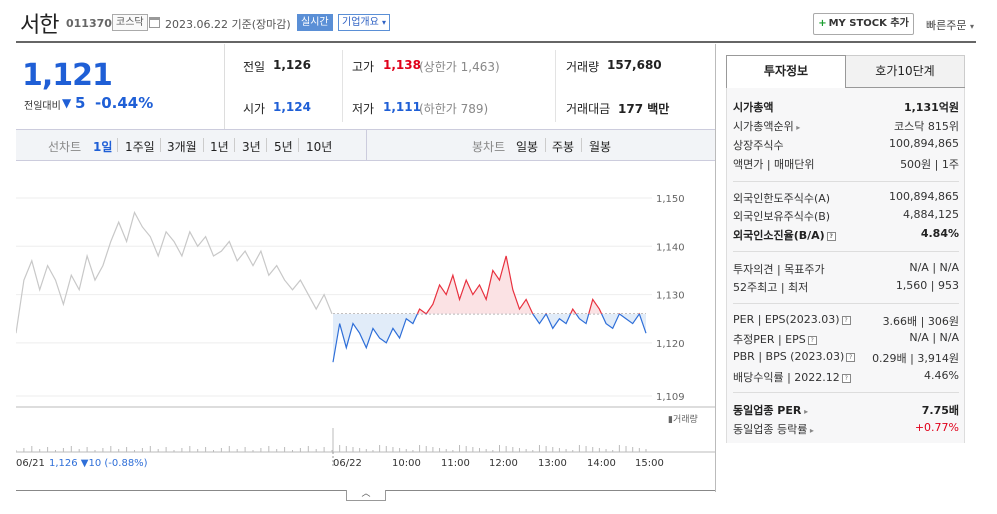  Describe the element at coordinates (670, 247) in the screenshot. I see `y-tick-label: 1,140` at that location.